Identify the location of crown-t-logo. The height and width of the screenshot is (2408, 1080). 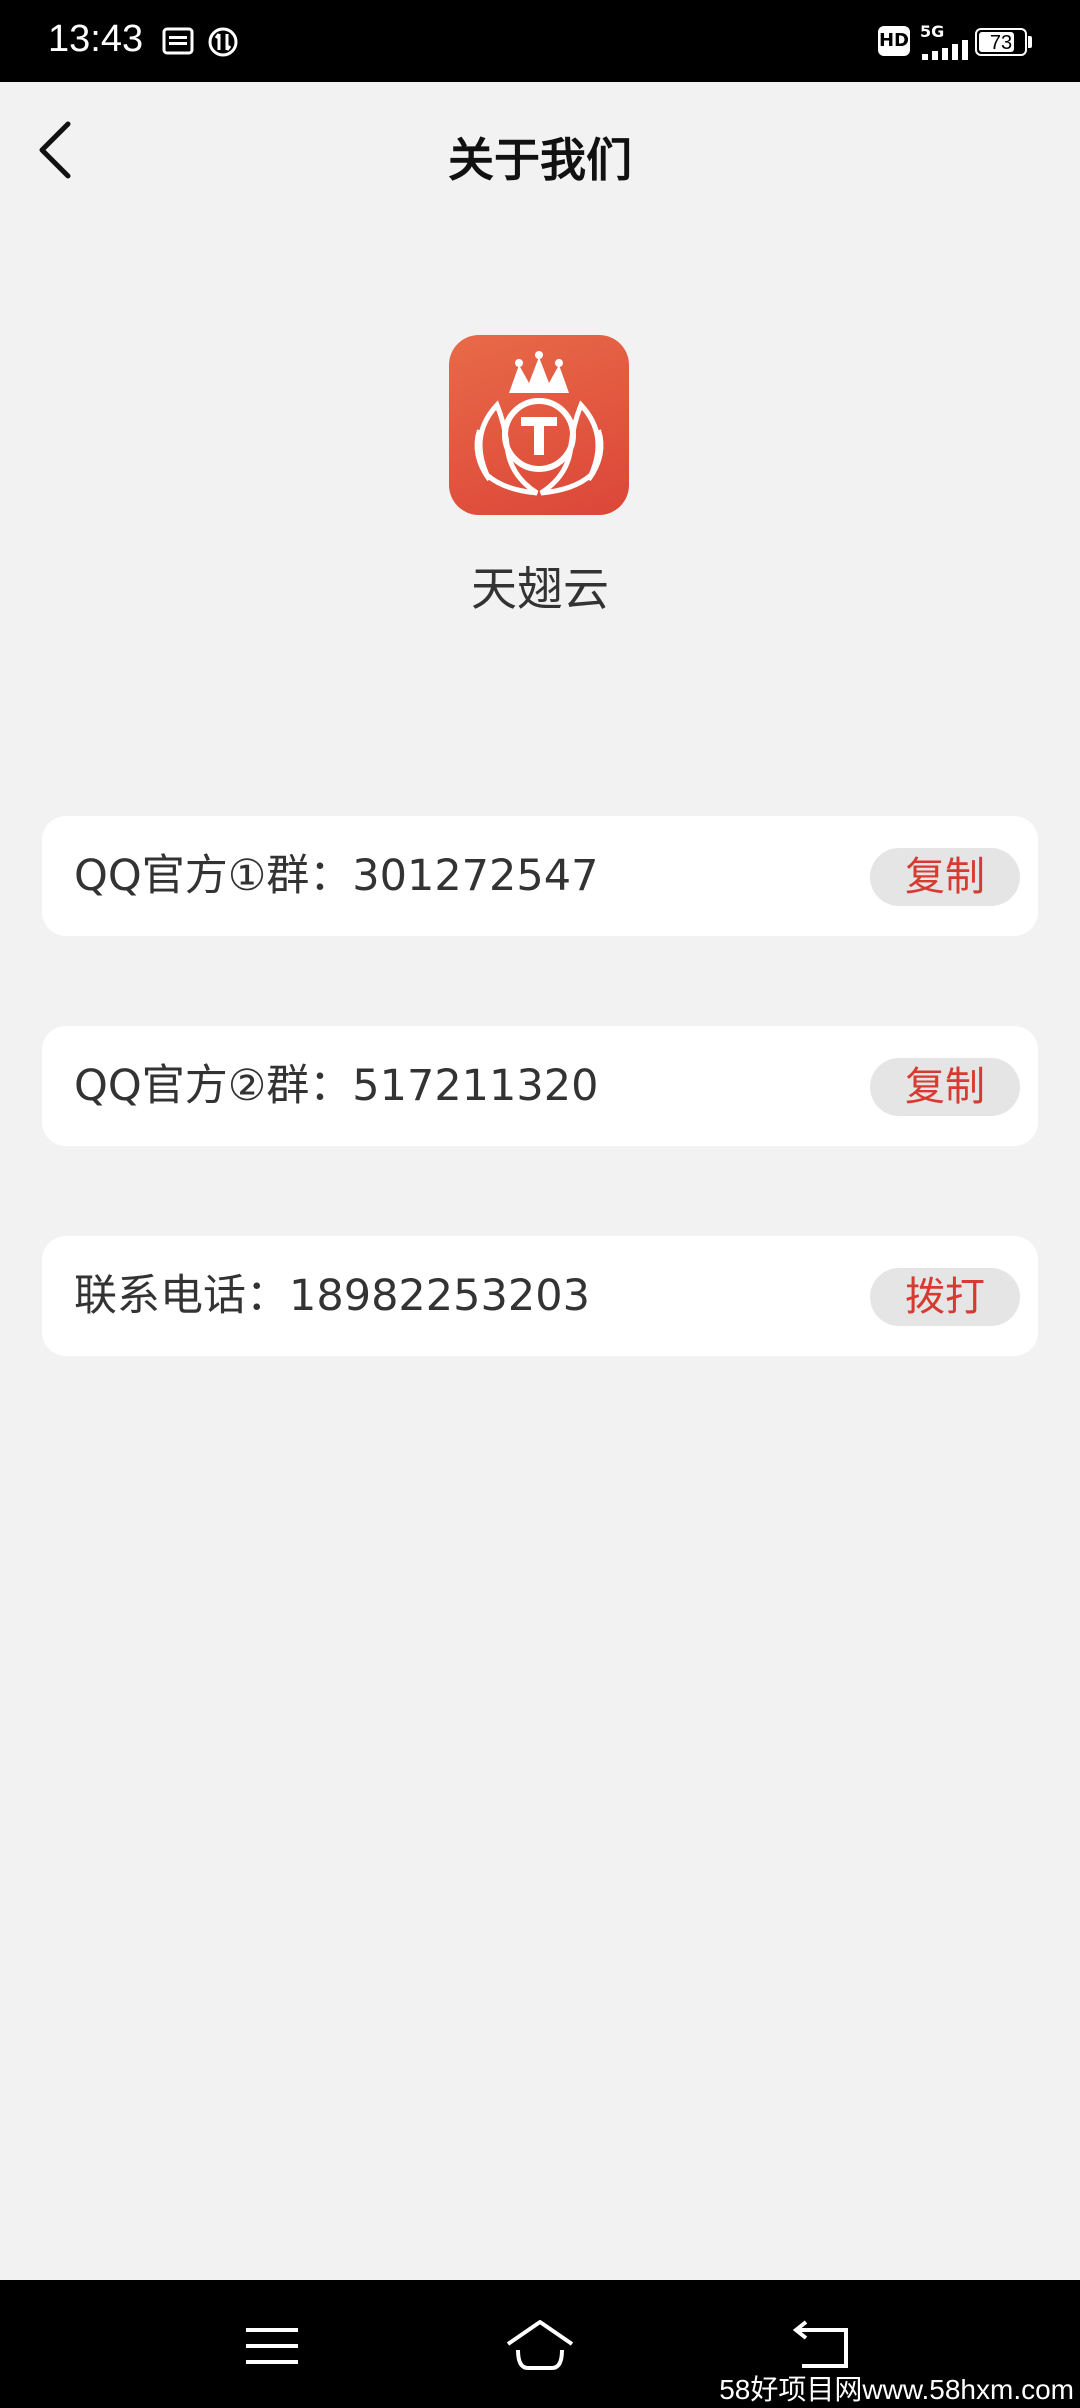
(539, 423).